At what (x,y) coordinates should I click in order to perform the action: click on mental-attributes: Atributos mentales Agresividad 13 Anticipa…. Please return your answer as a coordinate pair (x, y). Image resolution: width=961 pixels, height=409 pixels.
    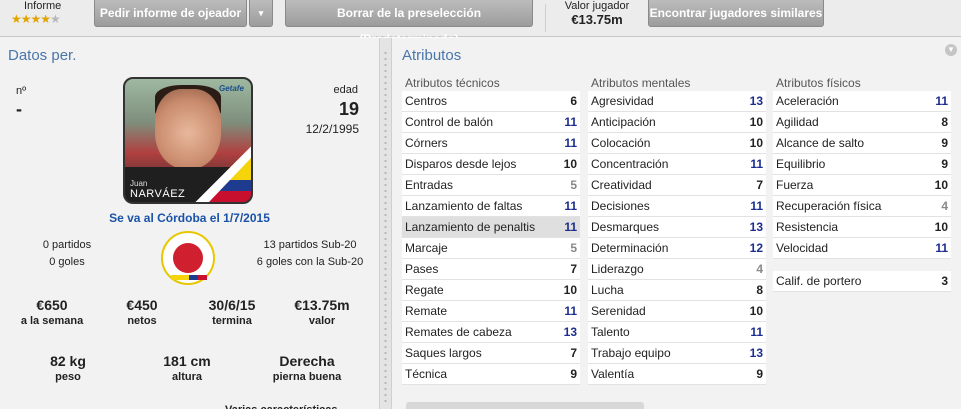
    Looking at the image, I should click on (677, 230).